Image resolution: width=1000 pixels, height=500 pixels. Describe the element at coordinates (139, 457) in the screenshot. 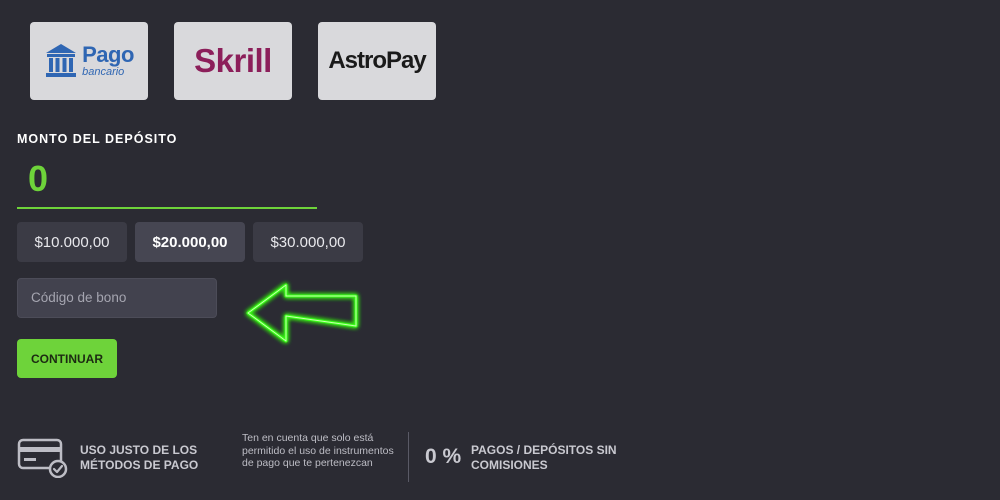

I see `fair-use-title: USO JUSTO DE LOS MÉTODOS DE PAGO` at that location.